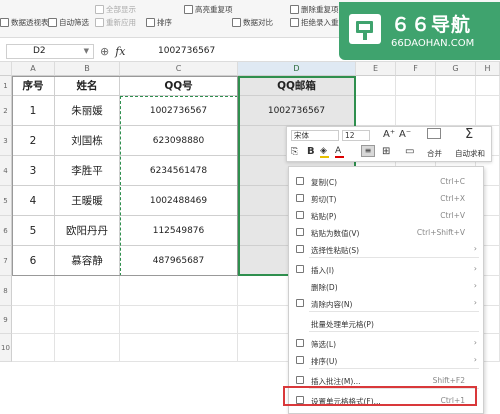  I want to click on column-header: F, so click(416, 69).